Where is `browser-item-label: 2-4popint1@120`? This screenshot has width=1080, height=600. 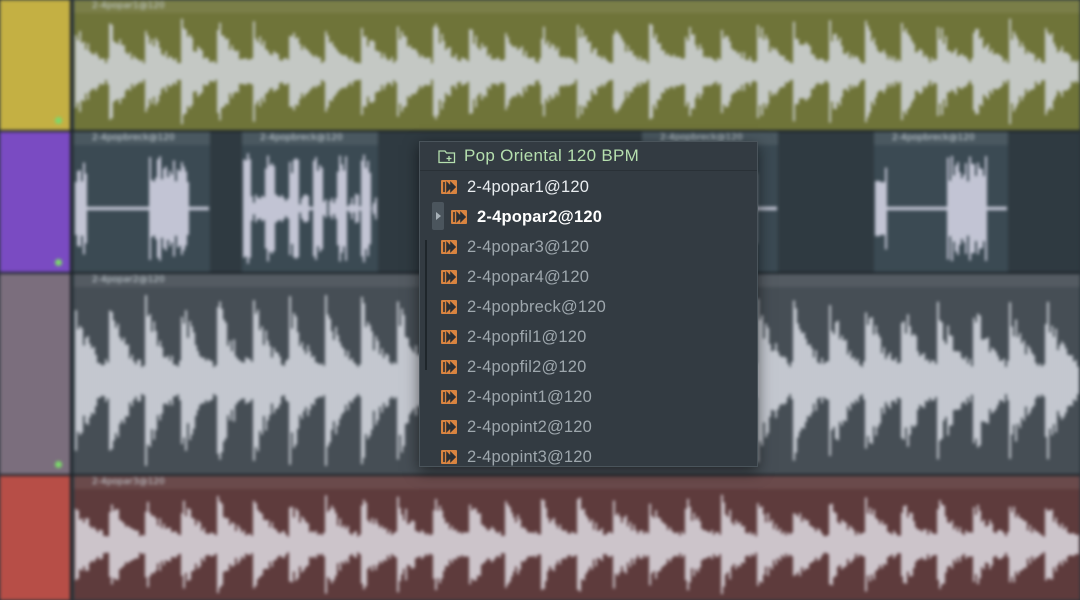
browser-item-label: 2-4popint1@120 is located at coordinates (530, 396).